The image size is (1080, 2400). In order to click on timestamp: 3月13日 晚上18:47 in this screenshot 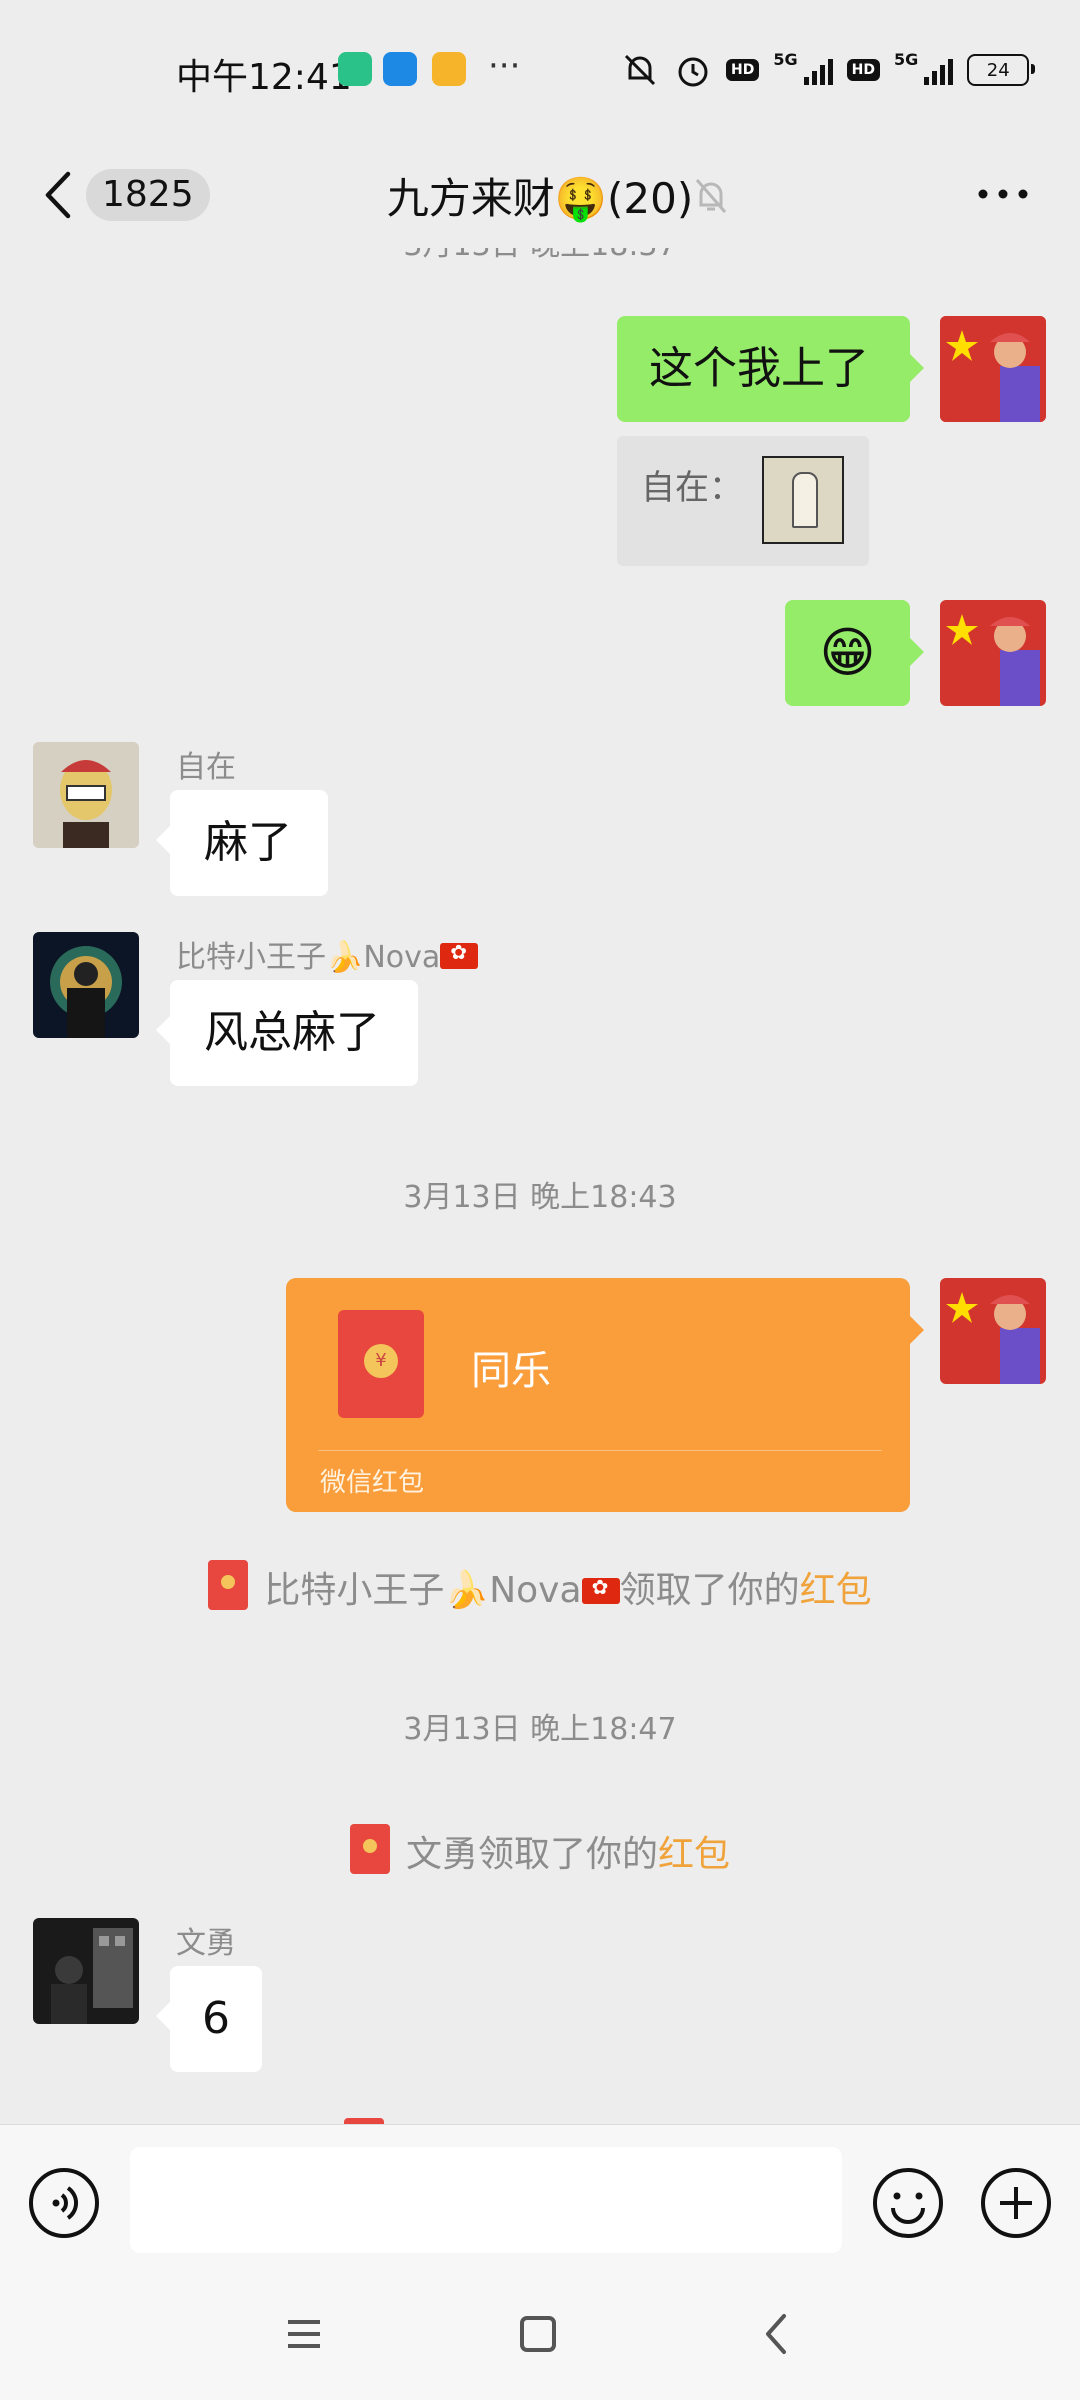, I will do `click(540, 1729)`.